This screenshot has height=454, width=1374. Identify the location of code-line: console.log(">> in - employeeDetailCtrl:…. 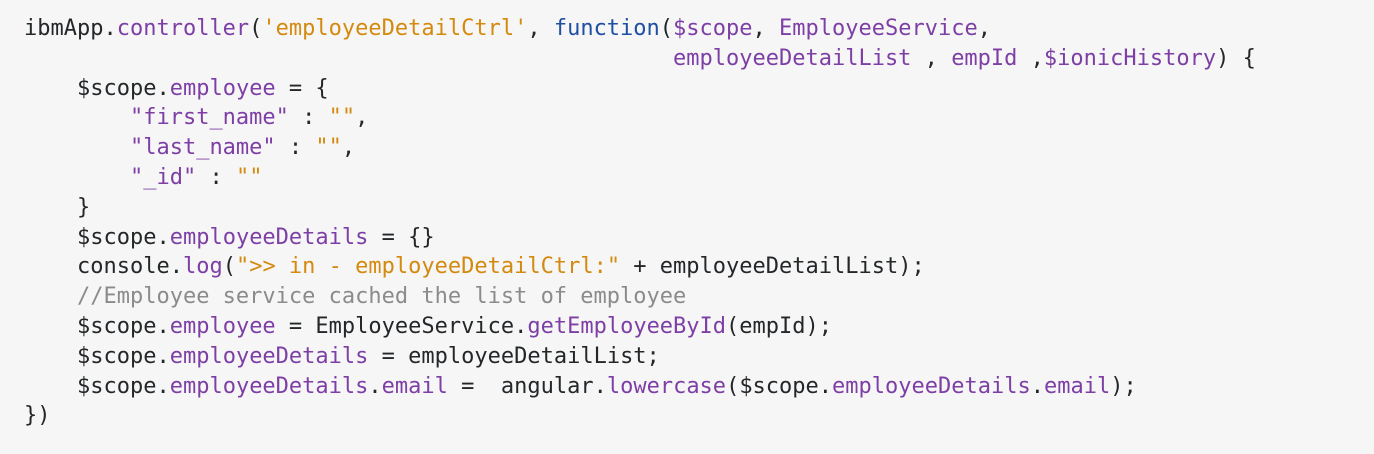
(699, 267).